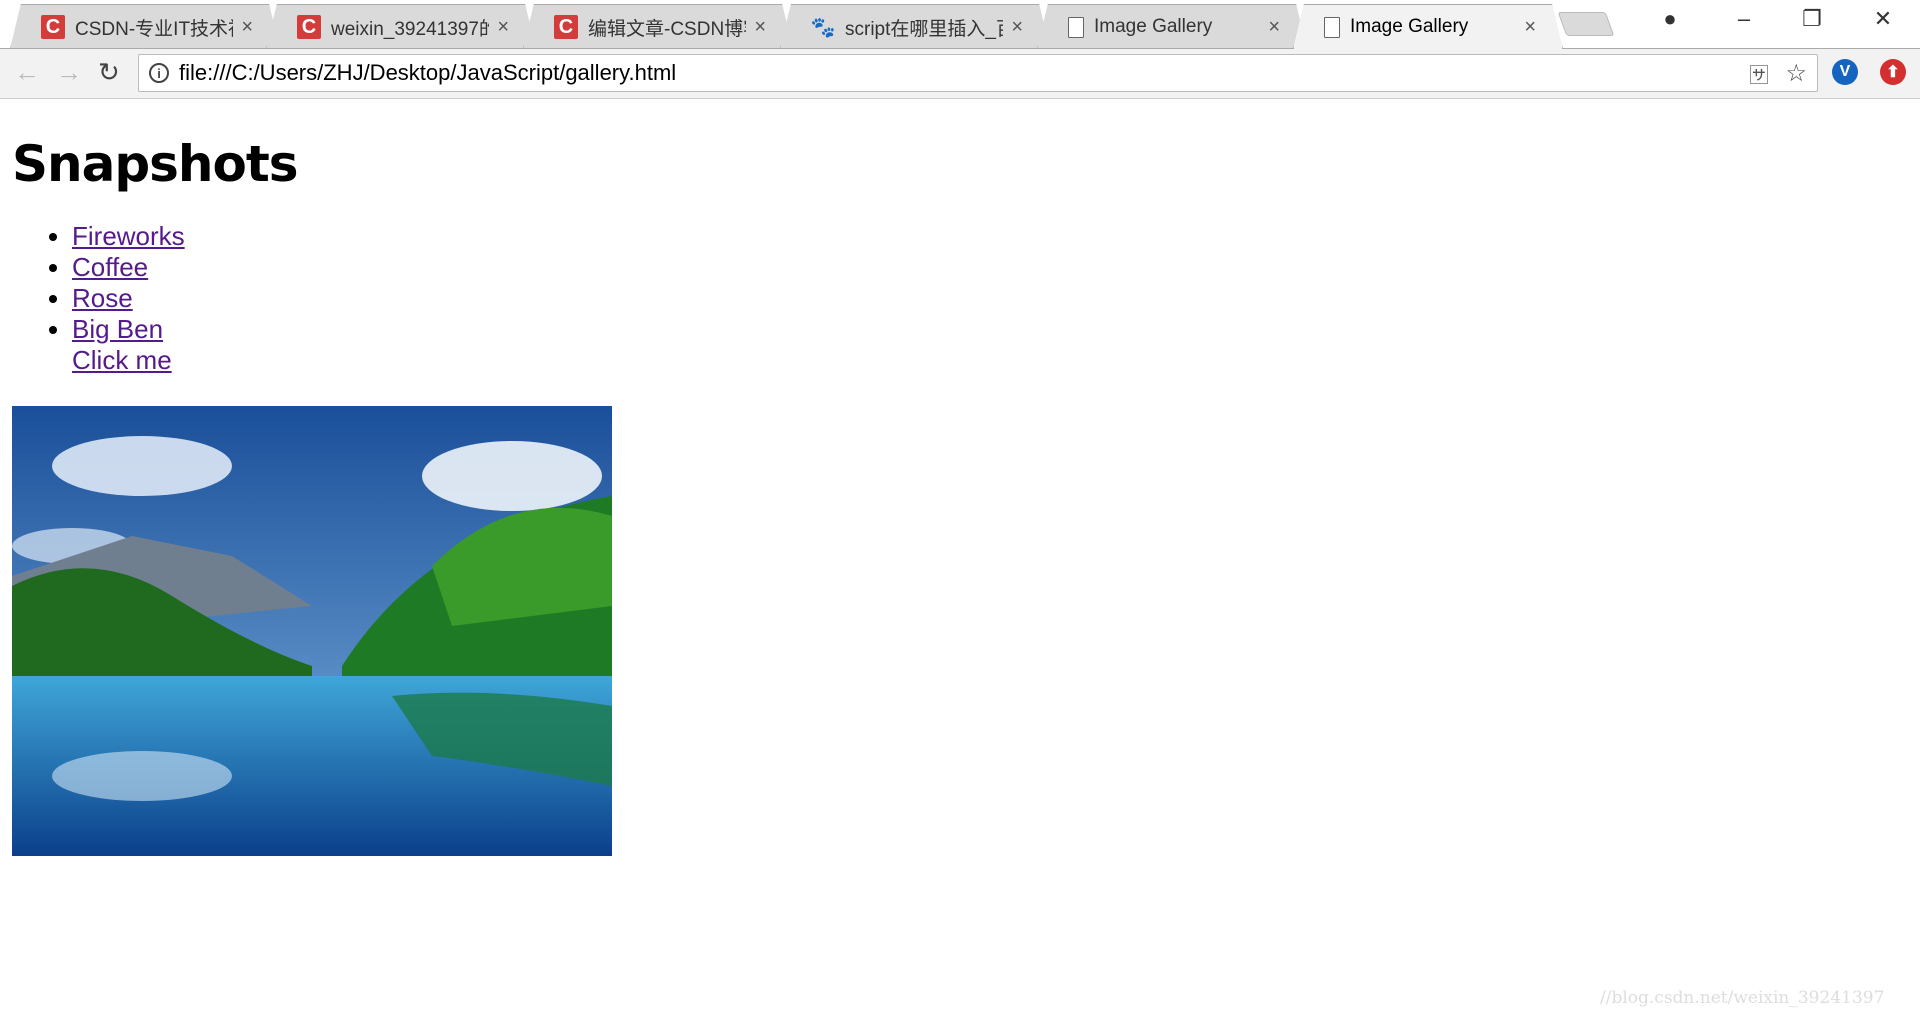 This screenshot has height=1020, width=1920. What do you see at coordinates (1812, 19) in the screenshot?
I see `restore-button: ❐` at bounding box center [1812, 19].